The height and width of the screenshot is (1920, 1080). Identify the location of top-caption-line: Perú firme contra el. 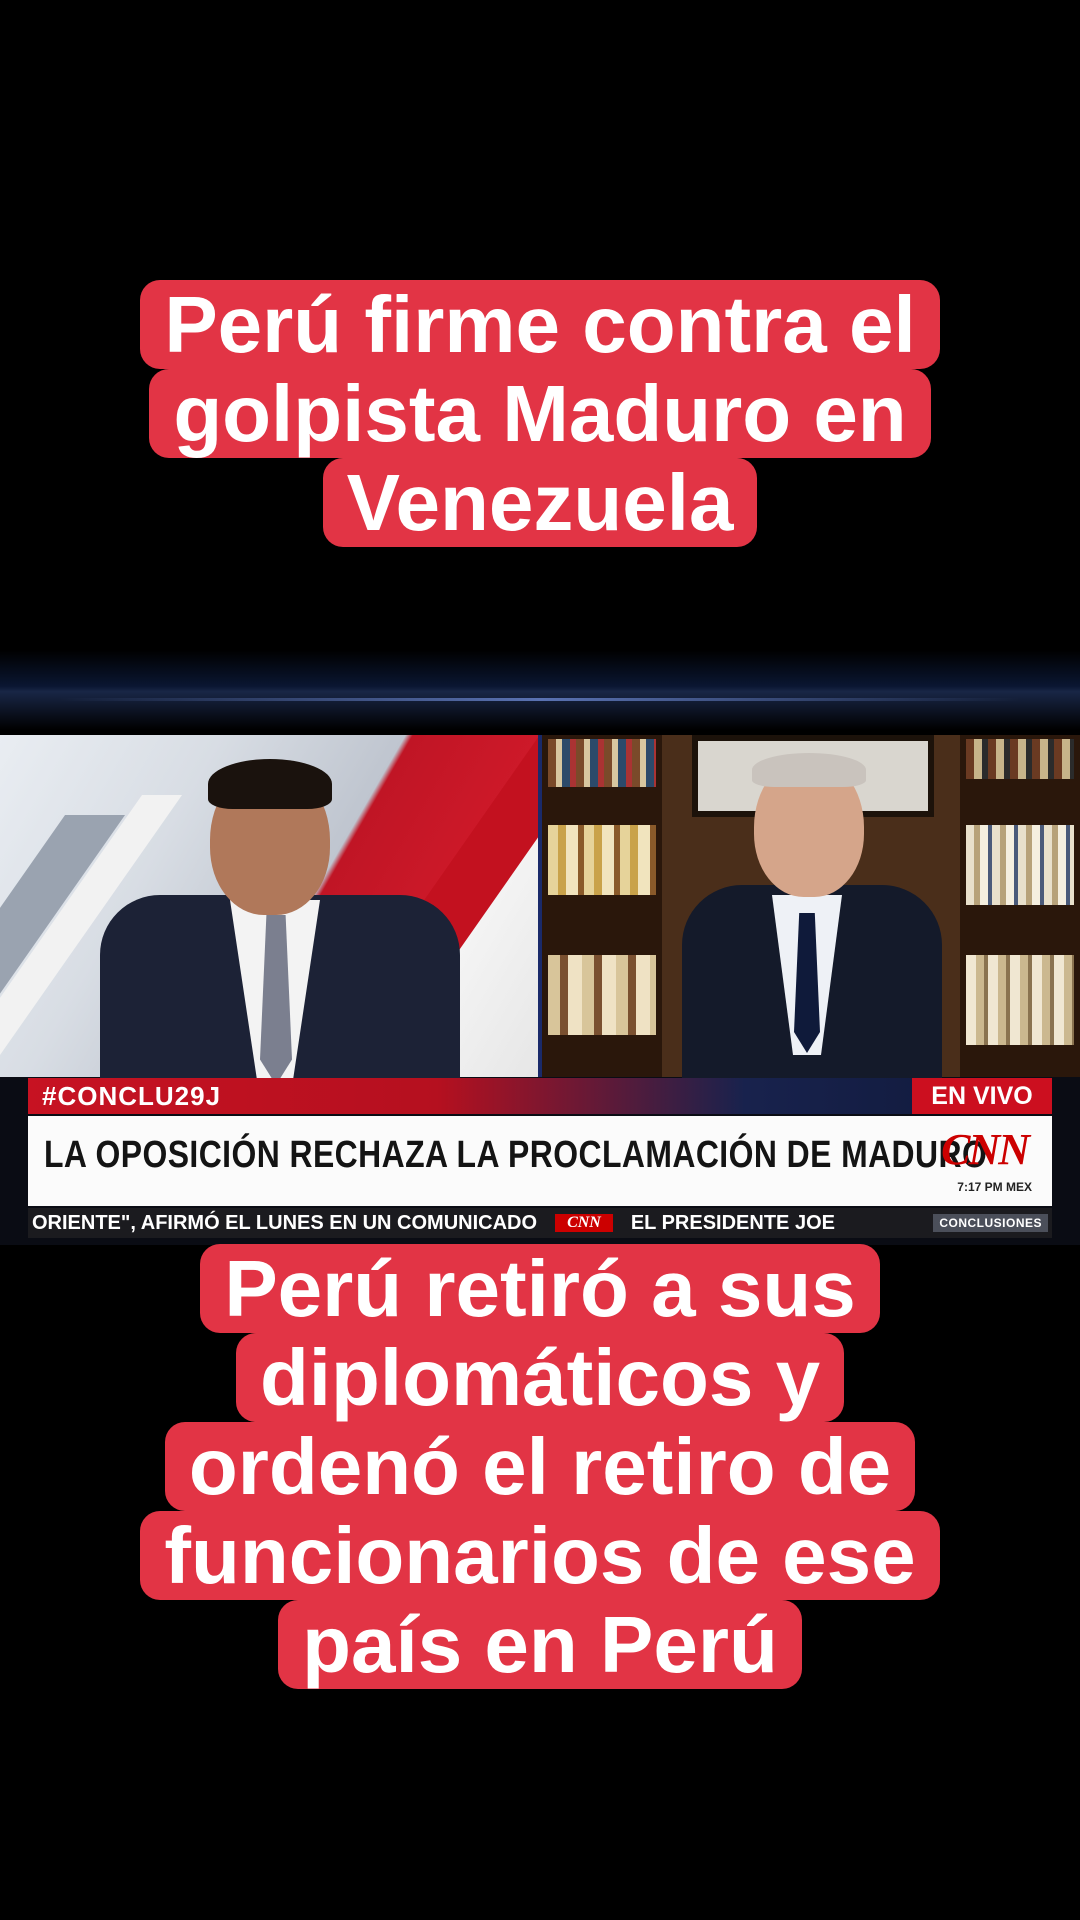
(540, 324).